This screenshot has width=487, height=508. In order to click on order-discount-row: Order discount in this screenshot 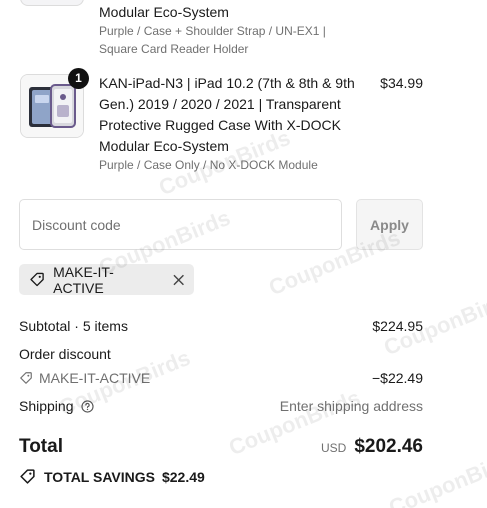, I will do `click(221, 354)`.